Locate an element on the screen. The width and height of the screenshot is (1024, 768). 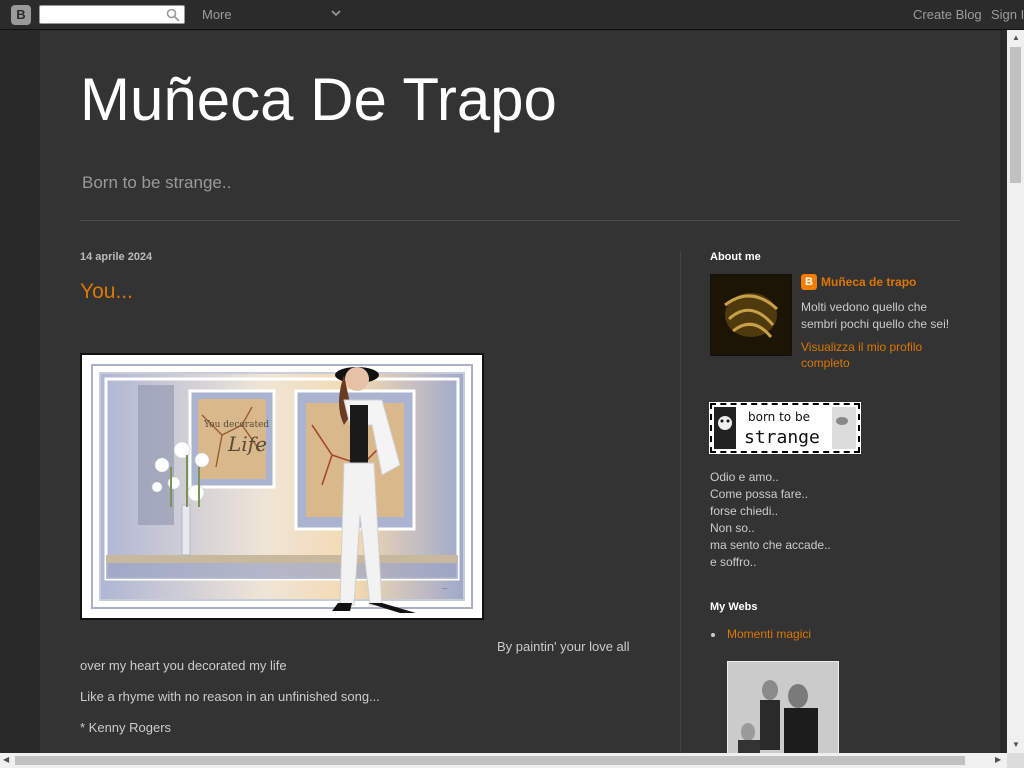
svg-text: You decorated is located at coordinates (236, 425).